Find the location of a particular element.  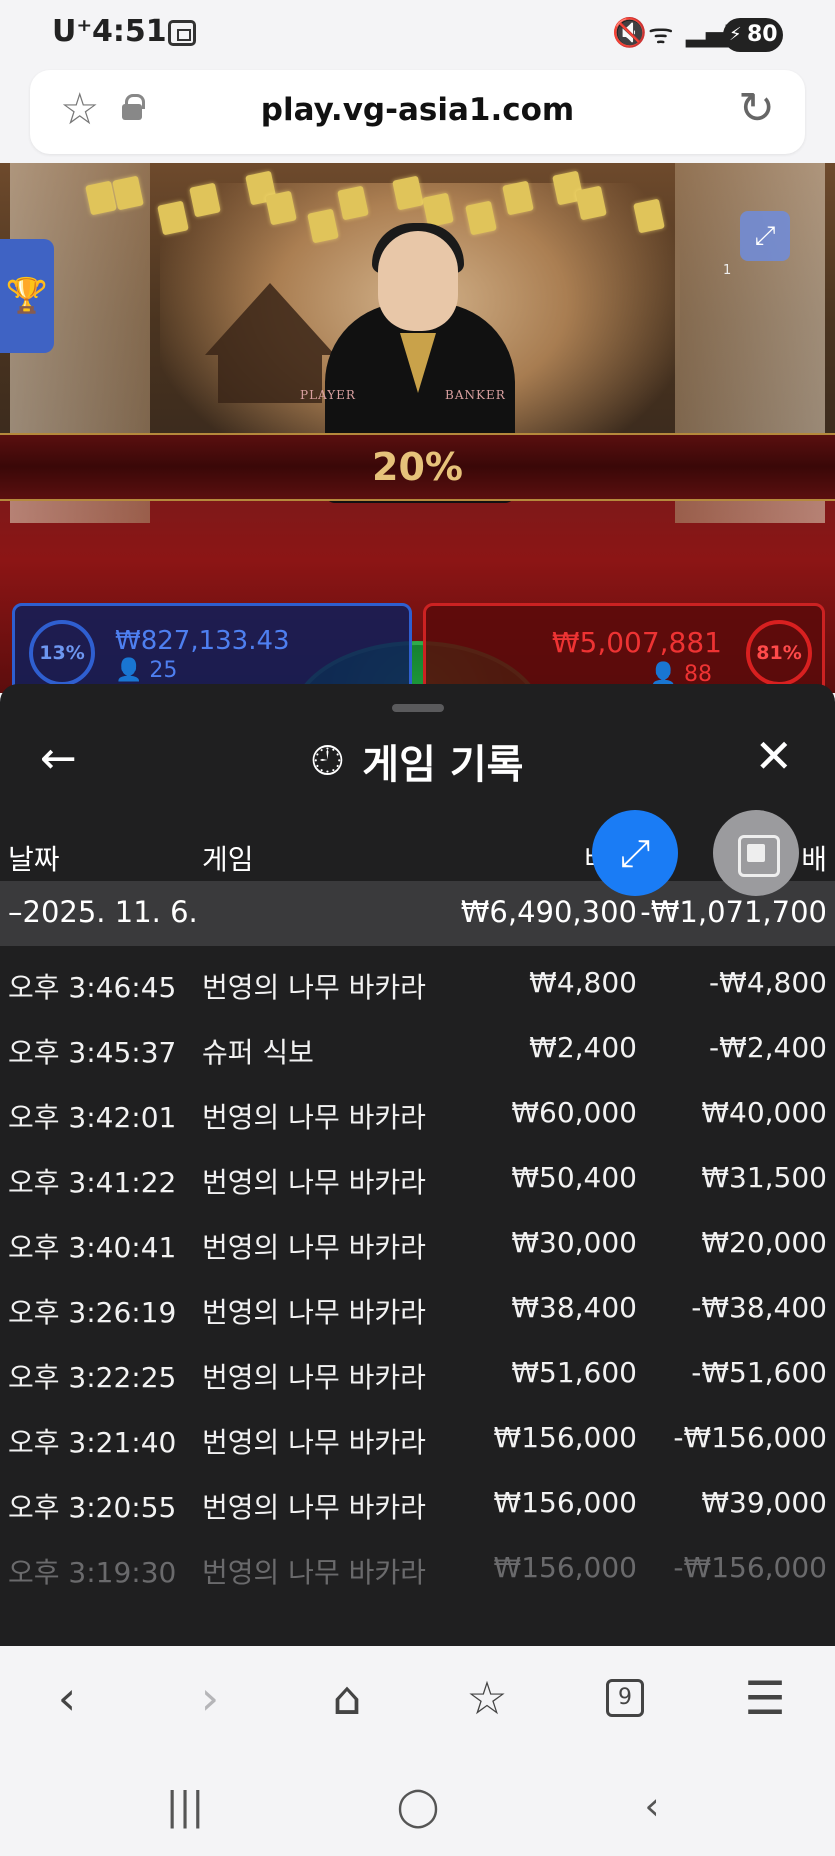

reload-icon: ↻ is located at coordinates (756, 109).